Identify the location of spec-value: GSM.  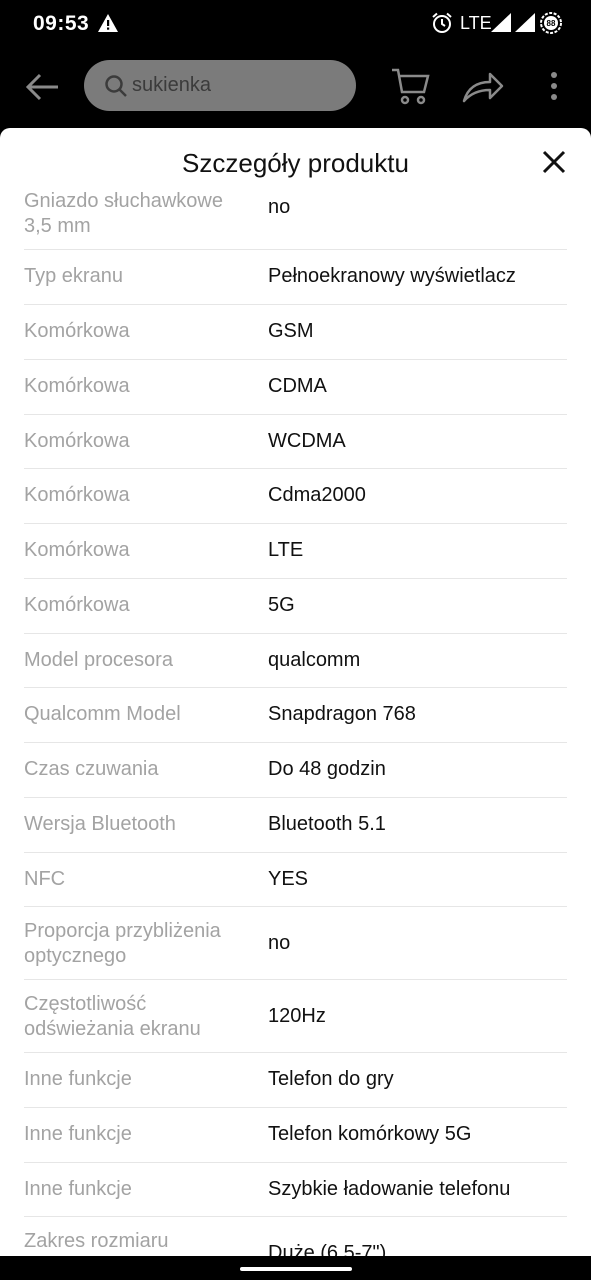
(291, 331).